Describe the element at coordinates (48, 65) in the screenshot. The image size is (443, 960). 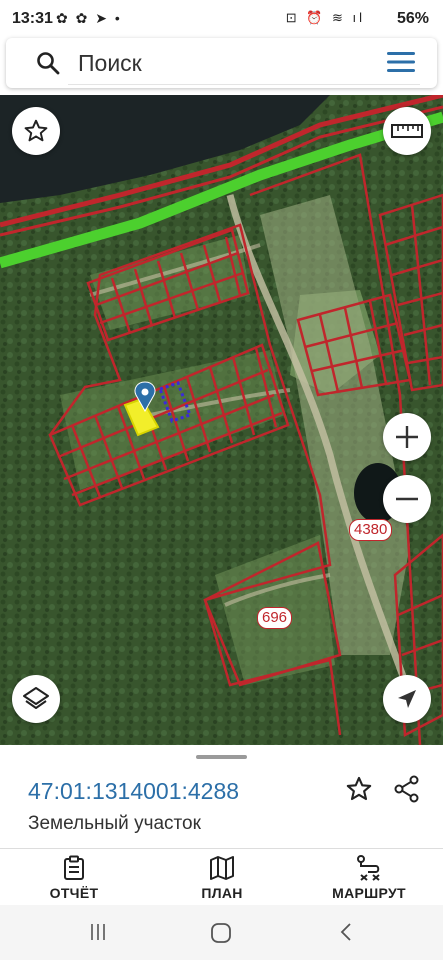
I see `search-icon` at that location.